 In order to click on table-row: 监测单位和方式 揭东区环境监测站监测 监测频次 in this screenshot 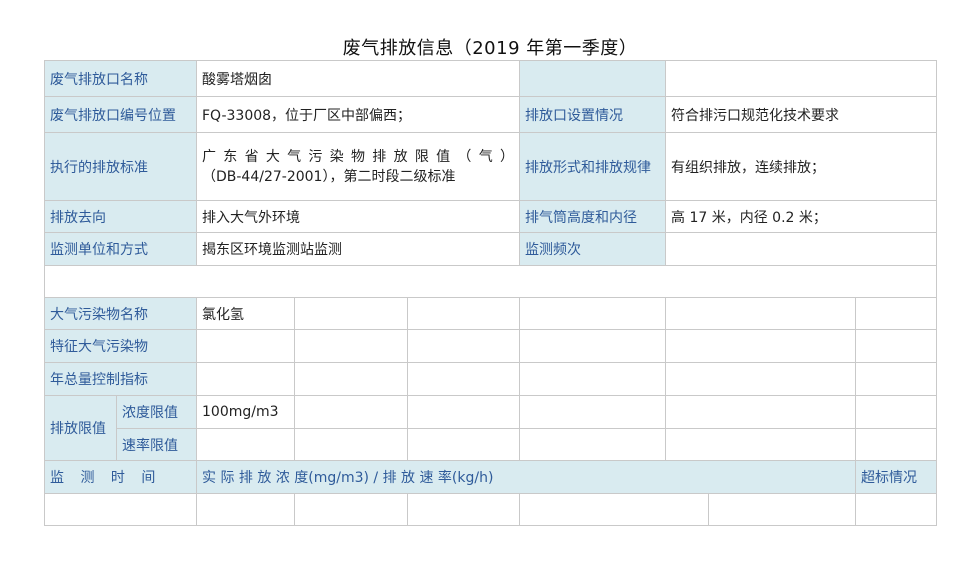, I will do `click(491, 249)`.